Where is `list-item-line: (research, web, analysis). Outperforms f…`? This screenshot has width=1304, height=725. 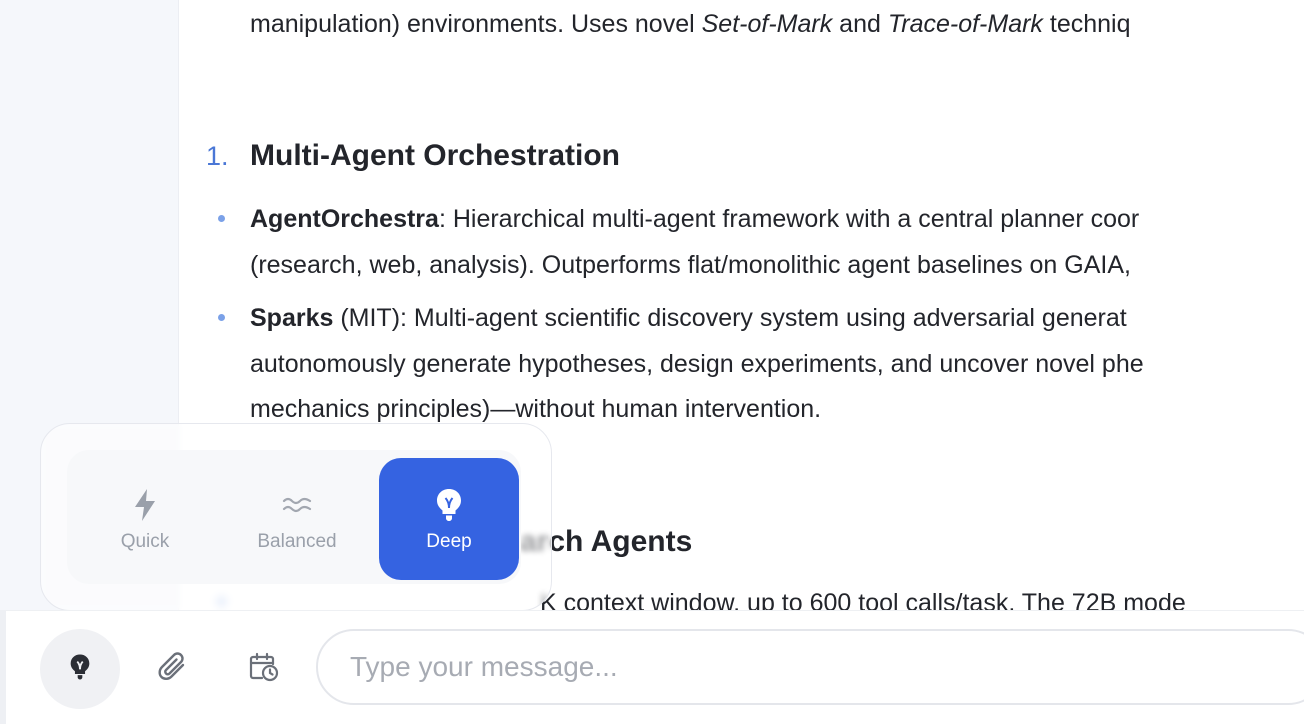 list-item-line: (research, web, analysis). Outperforms f… is located at coordinates (690, 265).